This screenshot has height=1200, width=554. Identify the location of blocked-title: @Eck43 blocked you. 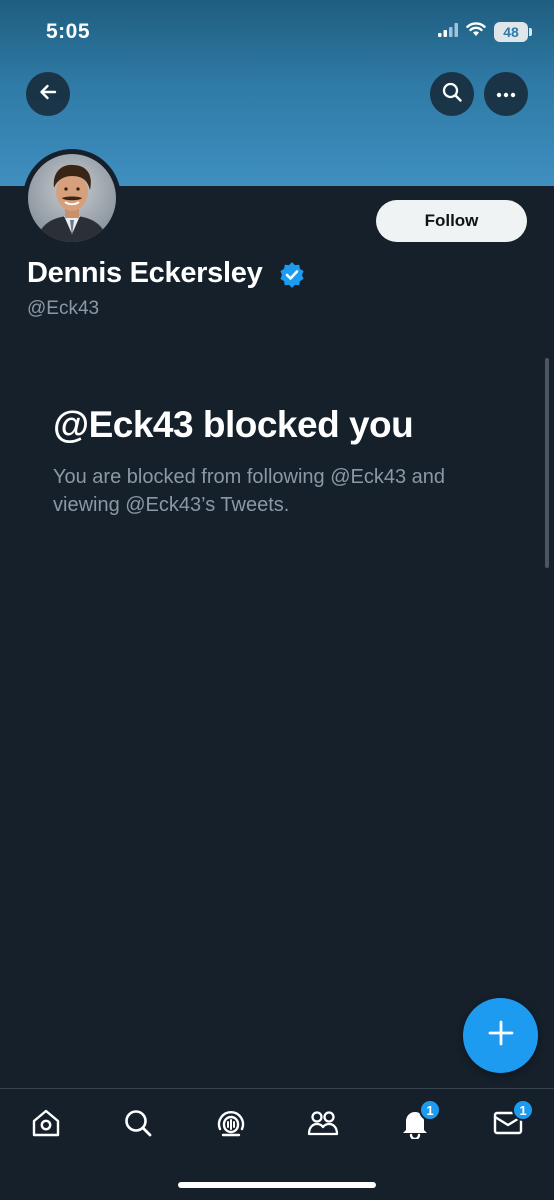
(233, 424).